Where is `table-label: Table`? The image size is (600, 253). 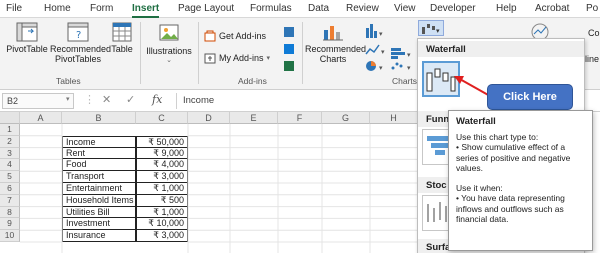
table-label: Table is located at coordinates (122, 49).